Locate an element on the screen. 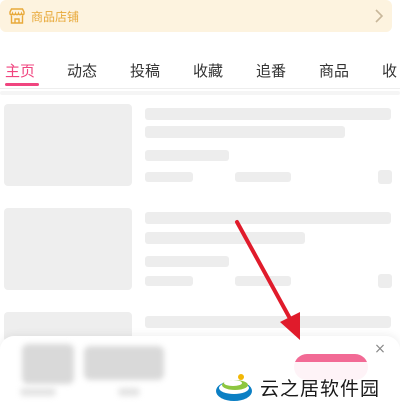  shop-banner: 商品店铺 is located at coordinates (196, 16).